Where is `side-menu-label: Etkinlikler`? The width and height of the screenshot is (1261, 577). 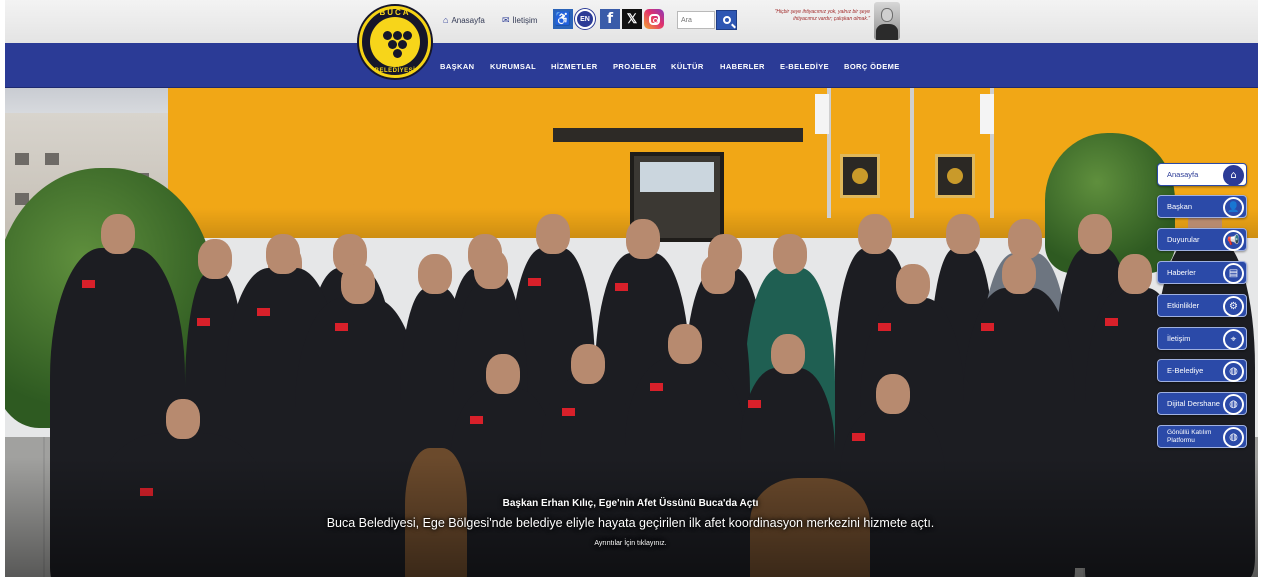
side-menu-label: Etkinlikler is located at coordinates (1183, 305).